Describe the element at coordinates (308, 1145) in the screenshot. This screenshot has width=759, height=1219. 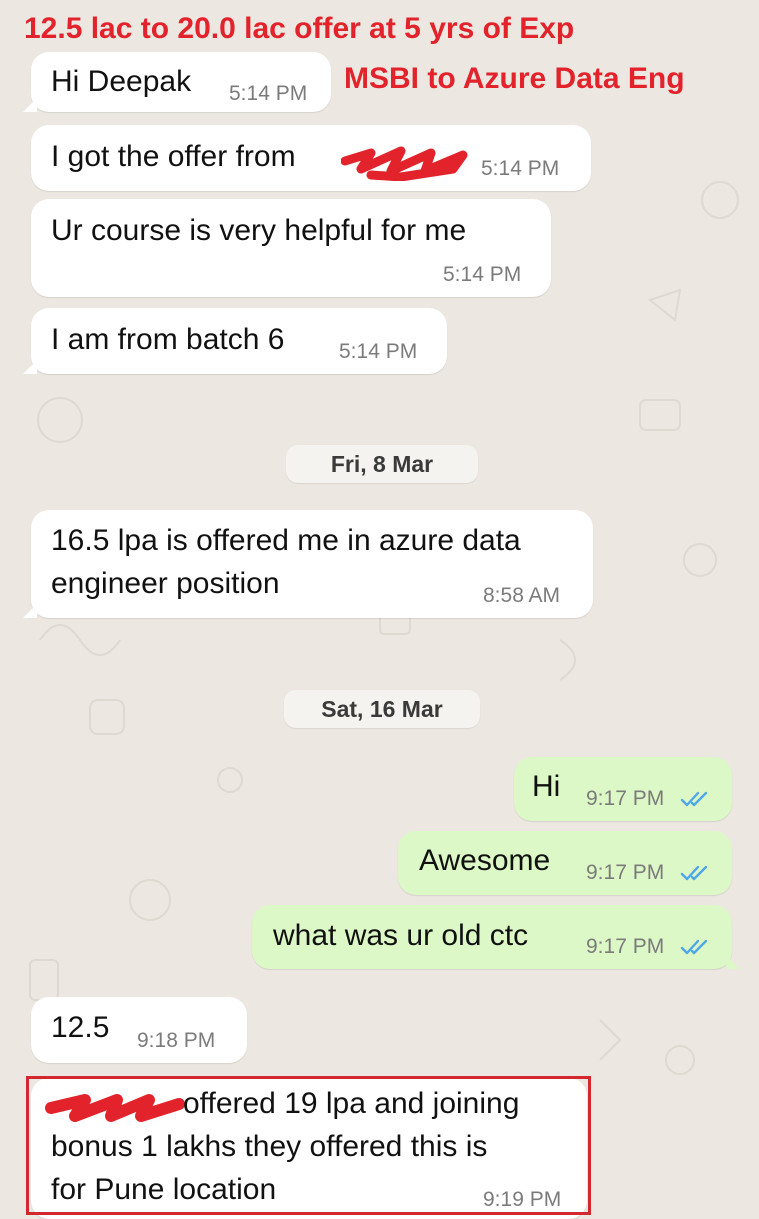
I see `highlight-box` at that location.